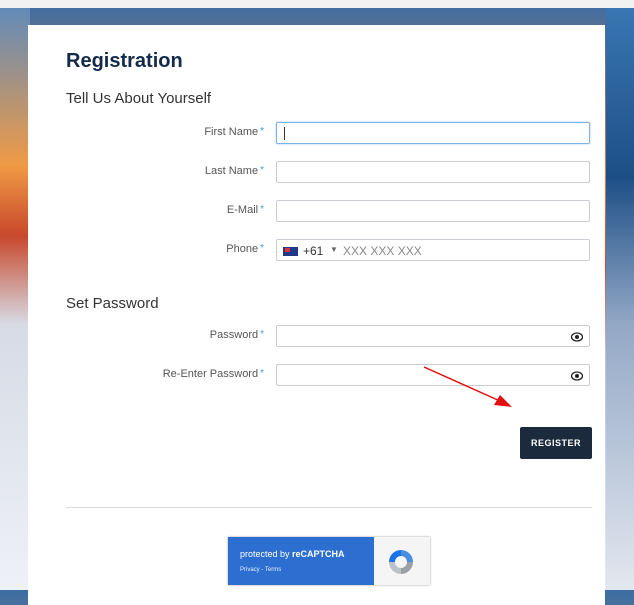  I want to click on chevron-down-icon: ▼, so click(334, 249).